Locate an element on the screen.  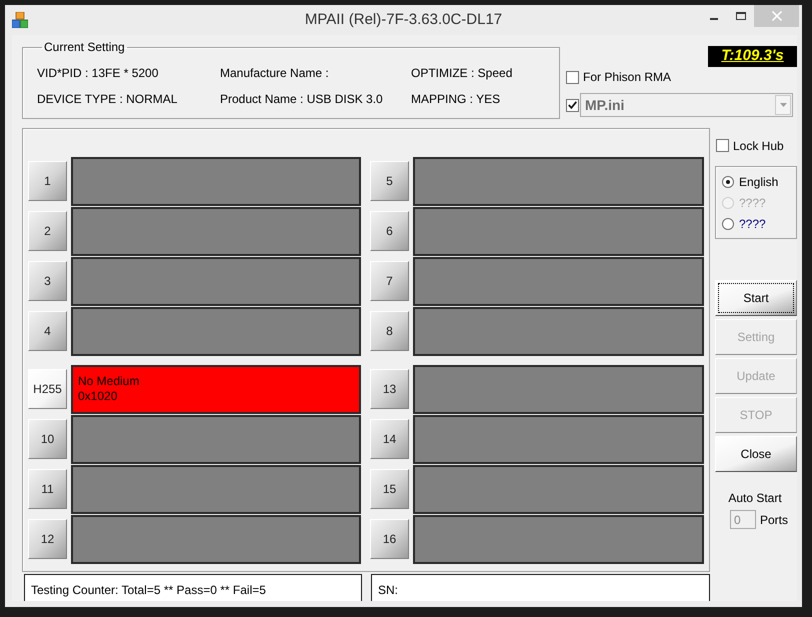
checkbox-label: For Phison RMA is located at coordinates (627, 77).